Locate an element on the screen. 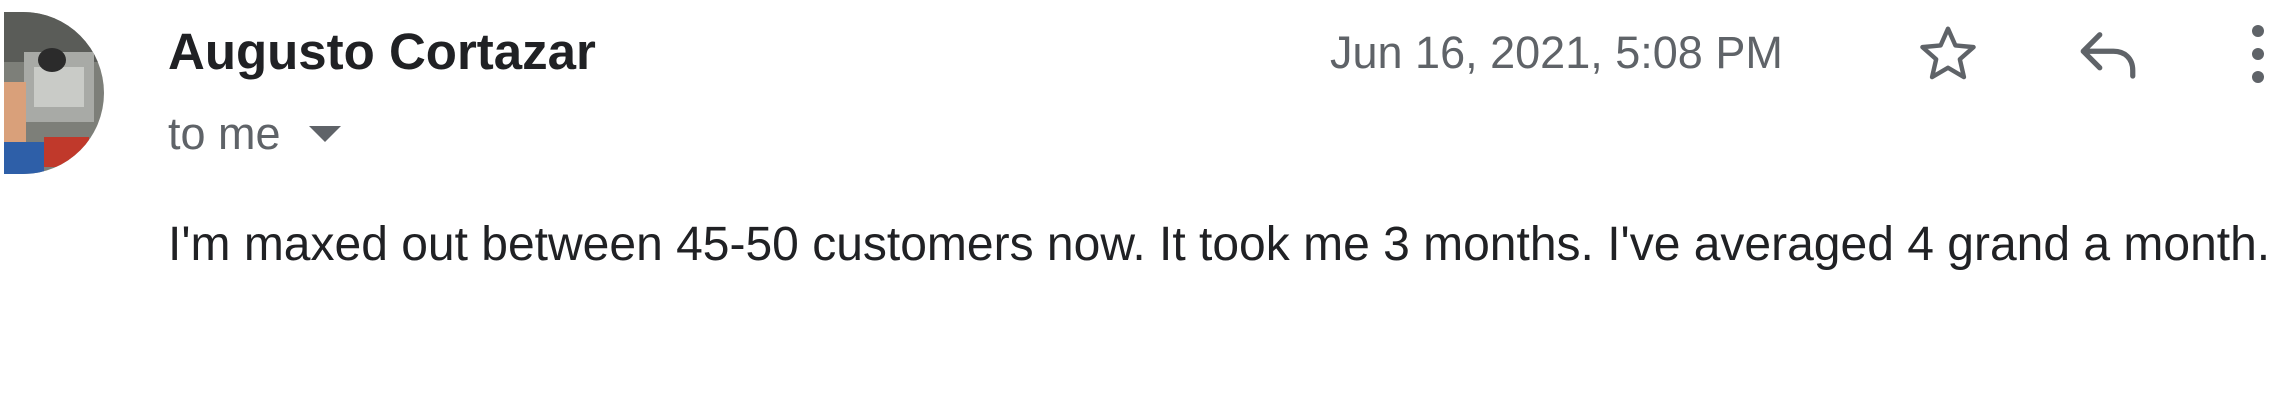 This screenshot has height=402, width=2278. caret-down-icon is located at coordinates (325, 134).